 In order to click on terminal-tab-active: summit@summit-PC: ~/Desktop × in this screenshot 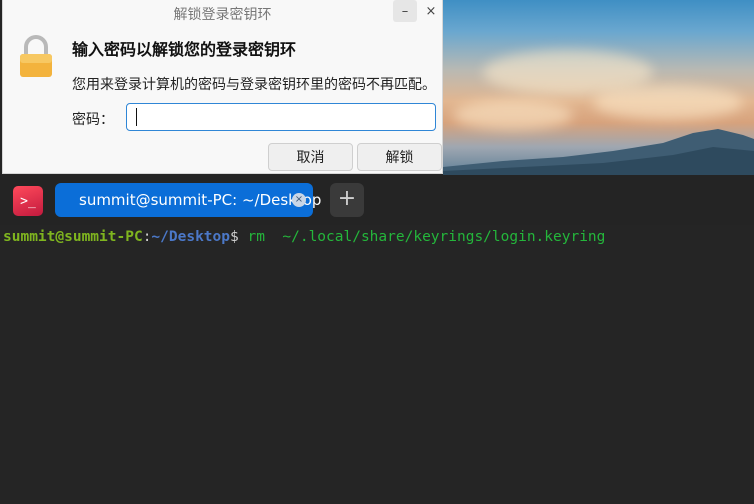, I will do `click(188, 200)`.